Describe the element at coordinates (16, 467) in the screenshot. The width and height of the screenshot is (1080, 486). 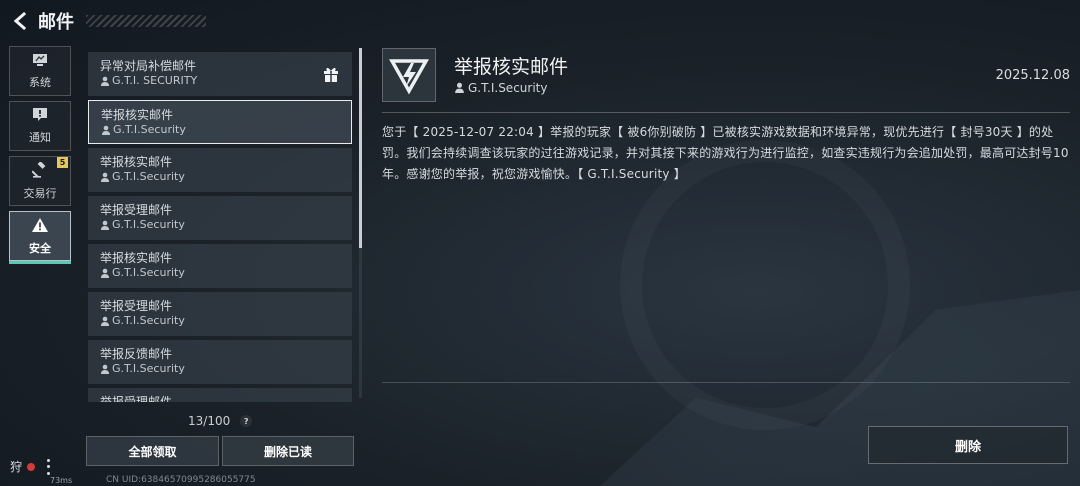
I see `hunt-label: 狩` at that location.